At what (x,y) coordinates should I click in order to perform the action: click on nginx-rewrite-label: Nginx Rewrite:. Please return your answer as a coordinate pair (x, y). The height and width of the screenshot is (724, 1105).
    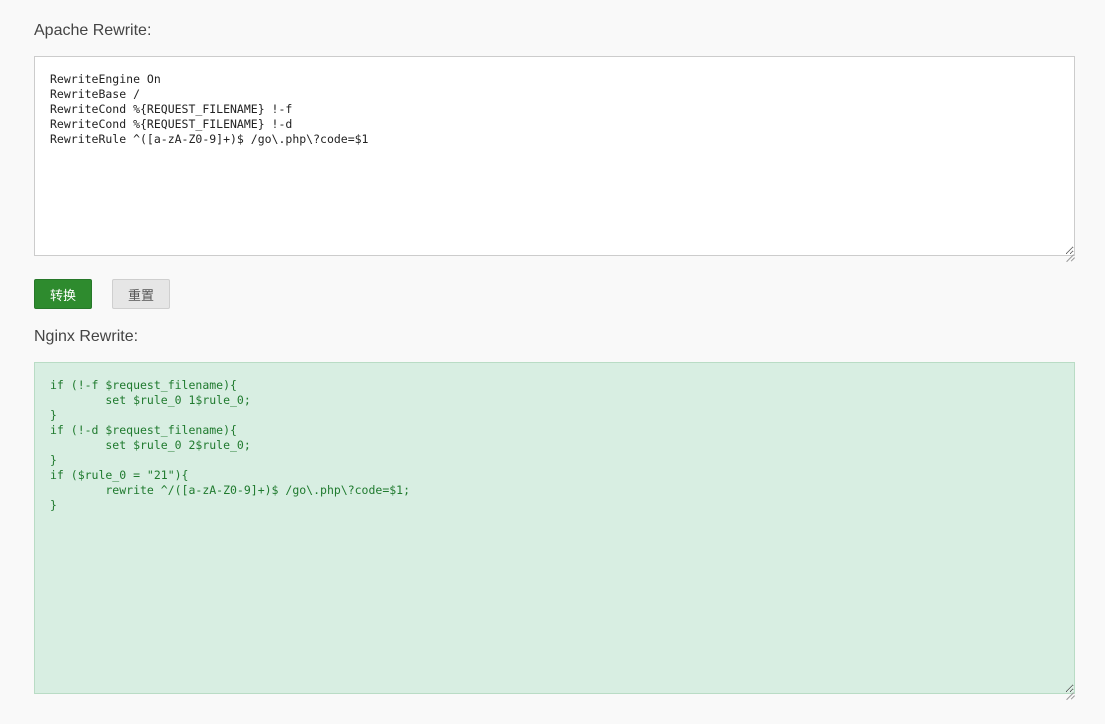
    Looking at the image, I should click on (86, 336).